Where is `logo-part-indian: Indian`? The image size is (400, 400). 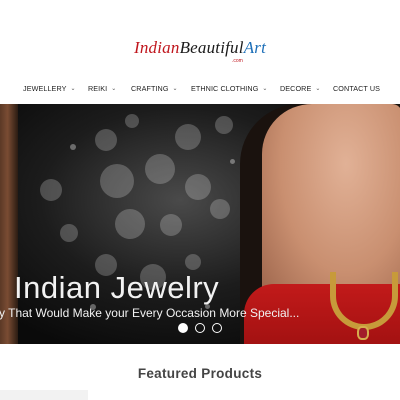
logo-part-indian: Indian is located at coordinates (156, 47).